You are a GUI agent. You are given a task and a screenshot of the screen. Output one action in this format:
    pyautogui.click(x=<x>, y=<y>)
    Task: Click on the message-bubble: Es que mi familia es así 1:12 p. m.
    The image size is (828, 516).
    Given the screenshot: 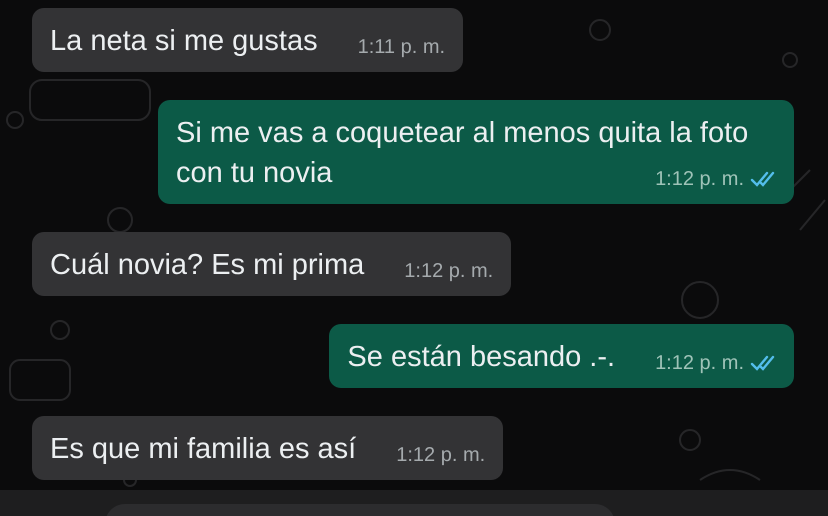 What is the action you would take?
    pyautogui.click(x=268, y=448)
    